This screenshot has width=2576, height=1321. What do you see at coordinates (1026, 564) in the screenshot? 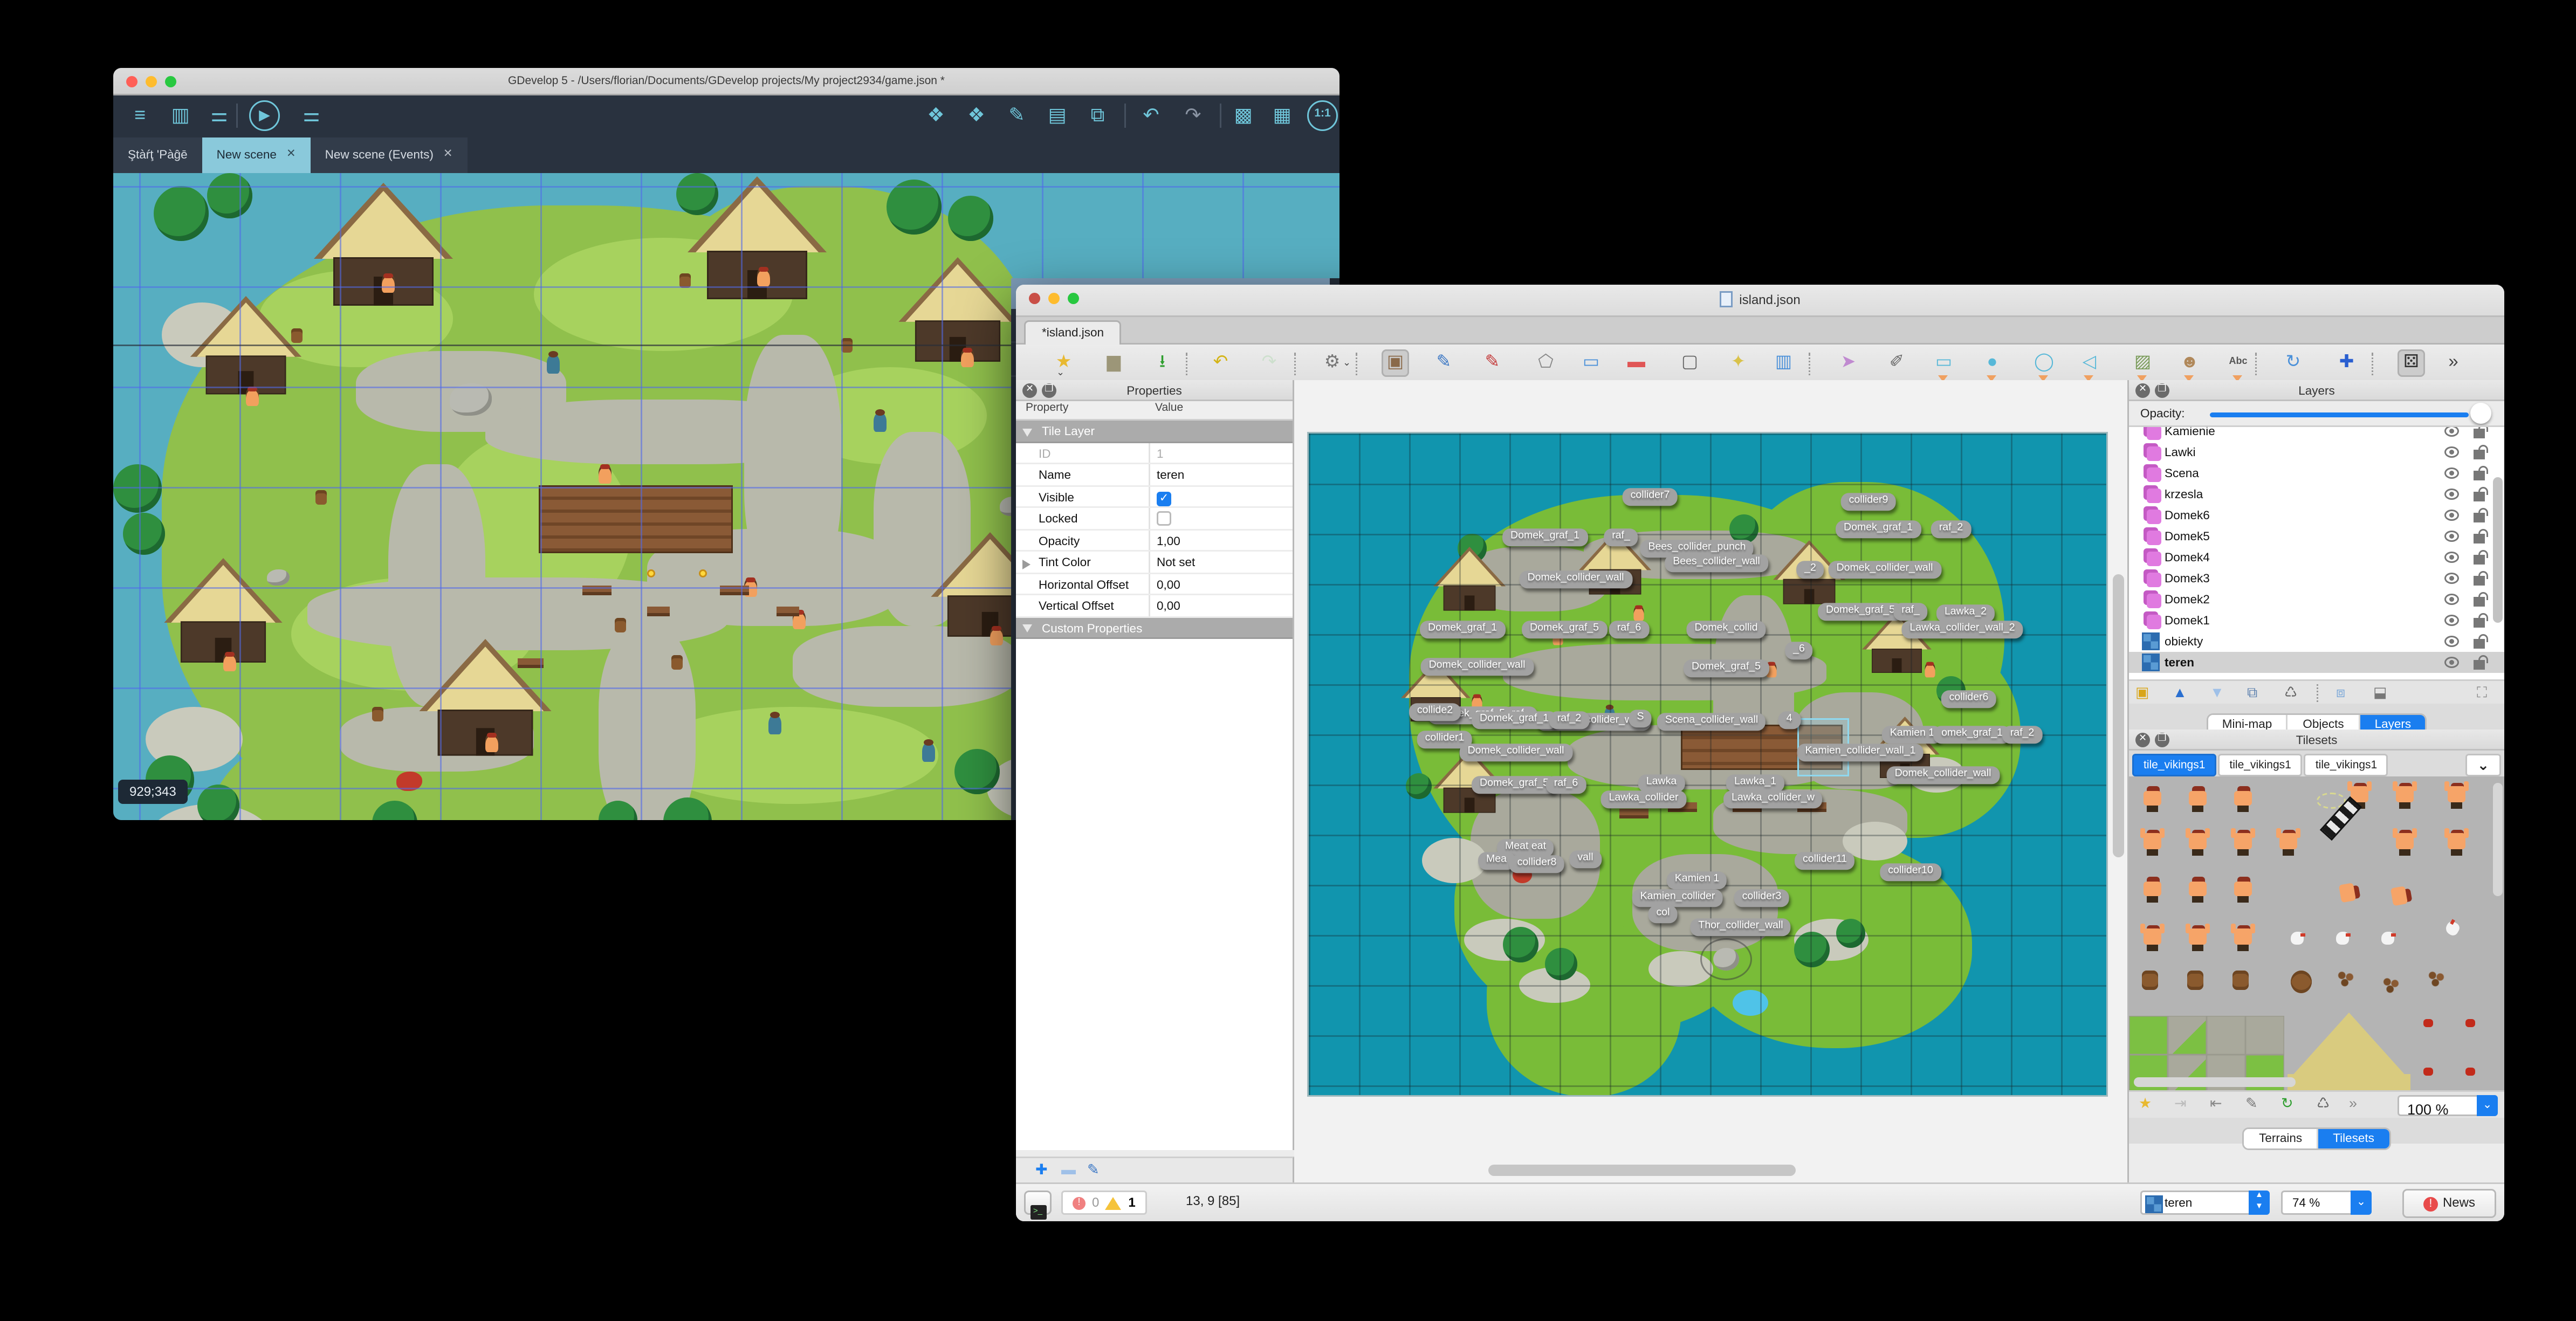
I see `expand-icon` at bounding box center [1026, 564].